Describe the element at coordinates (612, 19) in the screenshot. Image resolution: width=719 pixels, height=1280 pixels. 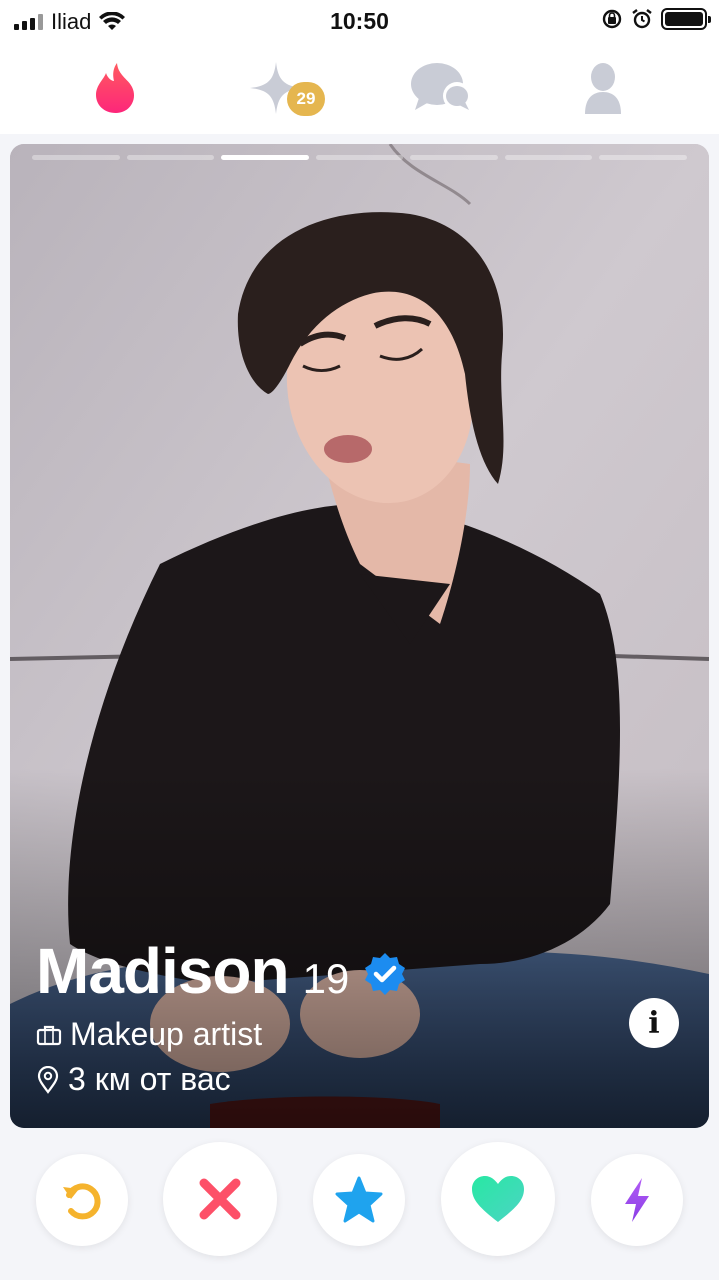
I see `rotation-lock-icon` at that location.